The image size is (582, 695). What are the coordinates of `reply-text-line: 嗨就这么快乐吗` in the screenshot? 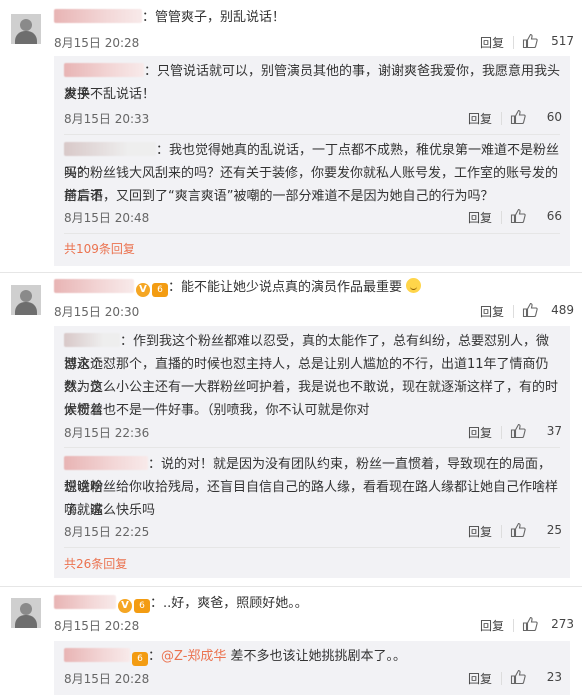 It's located at (110, 510).